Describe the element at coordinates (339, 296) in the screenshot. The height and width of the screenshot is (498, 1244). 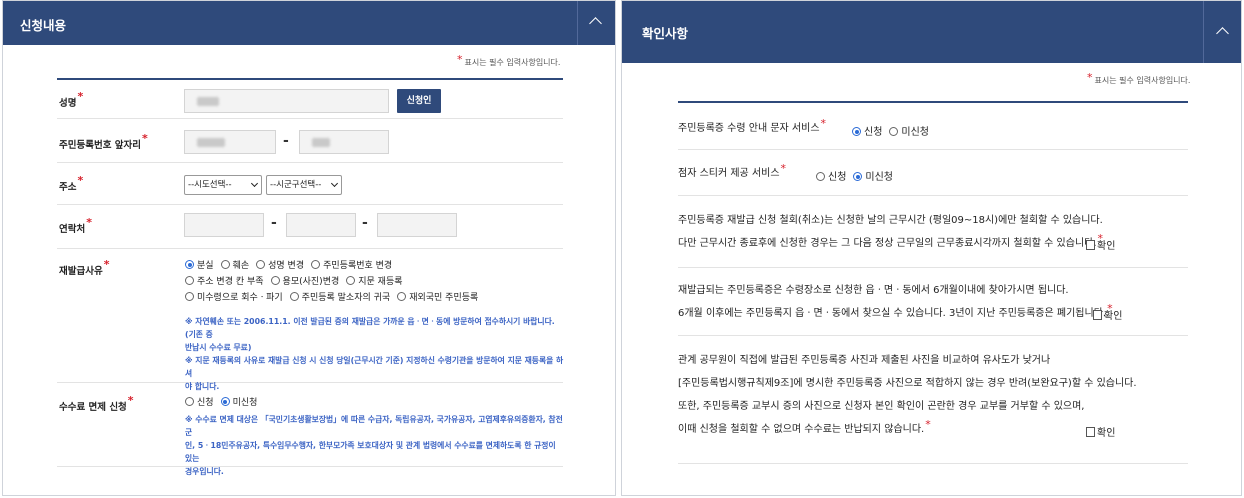
I see `reason-option-return: 주민등록 말소자의 귀국` at that location.